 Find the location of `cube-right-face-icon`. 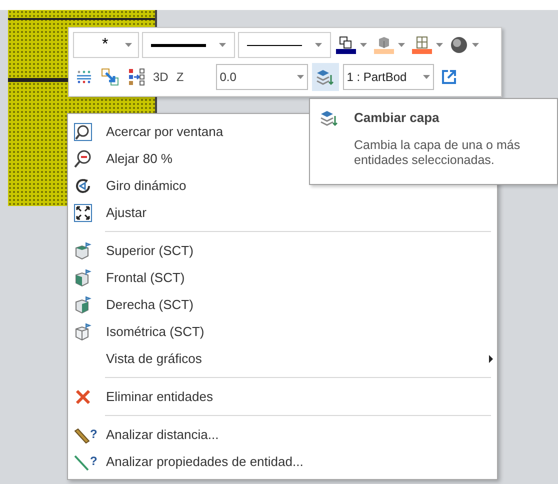

cube-right-face-icon is located at coordinates (83, 305).